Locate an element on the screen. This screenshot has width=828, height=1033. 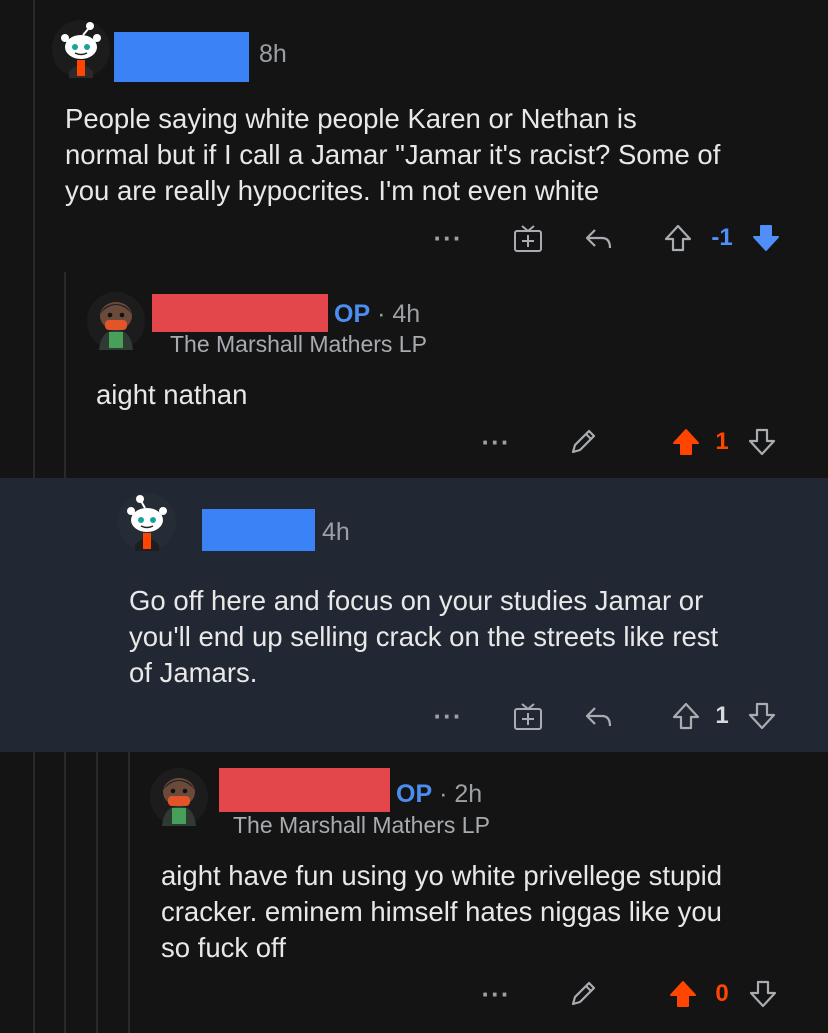
comment-time: 2h is located at coordinates (468, 794).